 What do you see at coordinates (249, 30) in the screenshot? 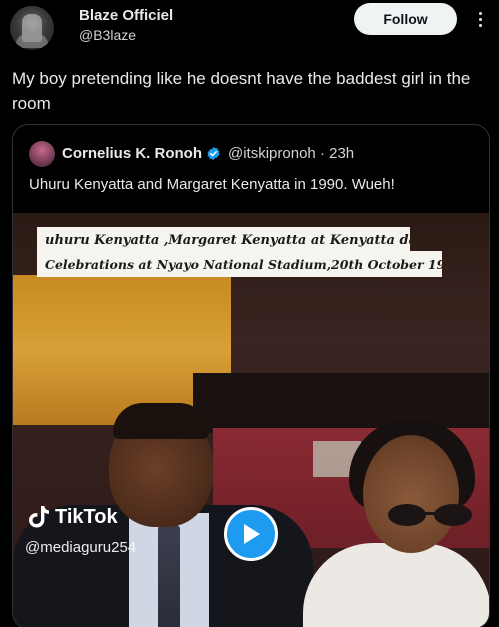
I see `post-header: Blaze Officiel @B3laze Follow` at bounding box center [249, 30].